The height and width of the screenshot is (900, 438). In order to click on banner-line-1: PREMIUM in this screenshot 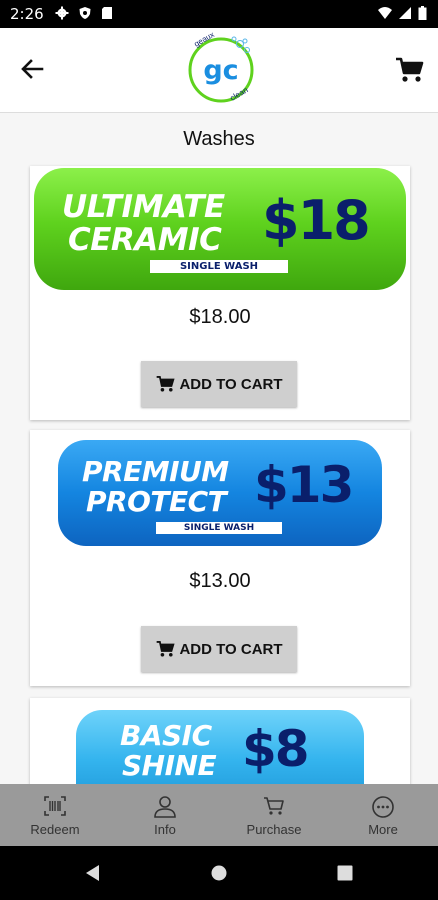, I will do `click(155, 471)`.